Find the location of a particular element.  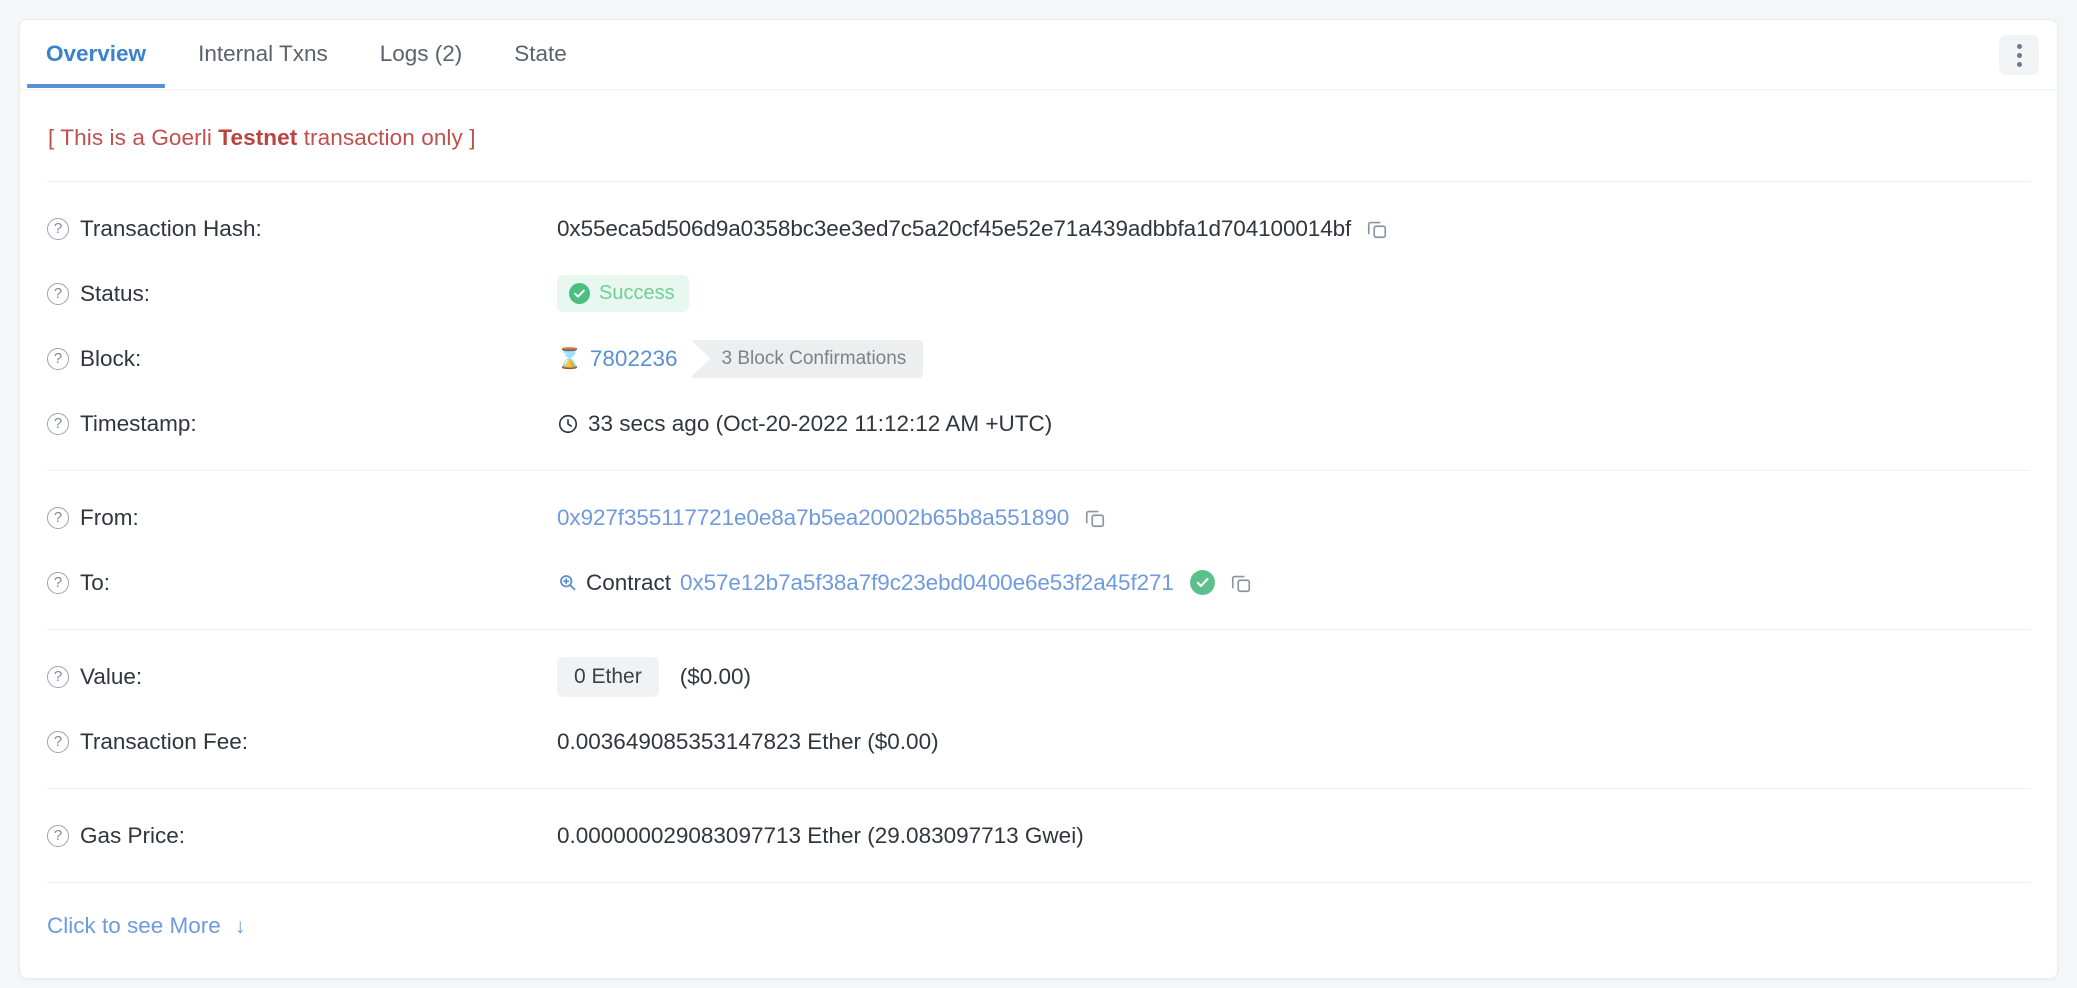

label-timestamp: ? Timestamp: is located at coordinates (302, 424).